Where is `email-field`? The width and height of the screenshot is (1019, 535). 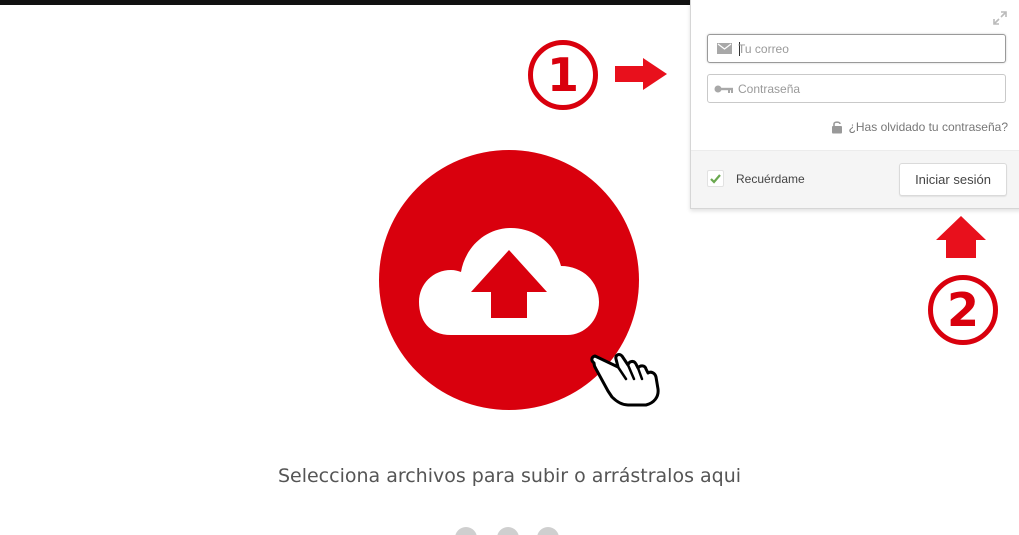 email-field is located at coordinates (856, 48).